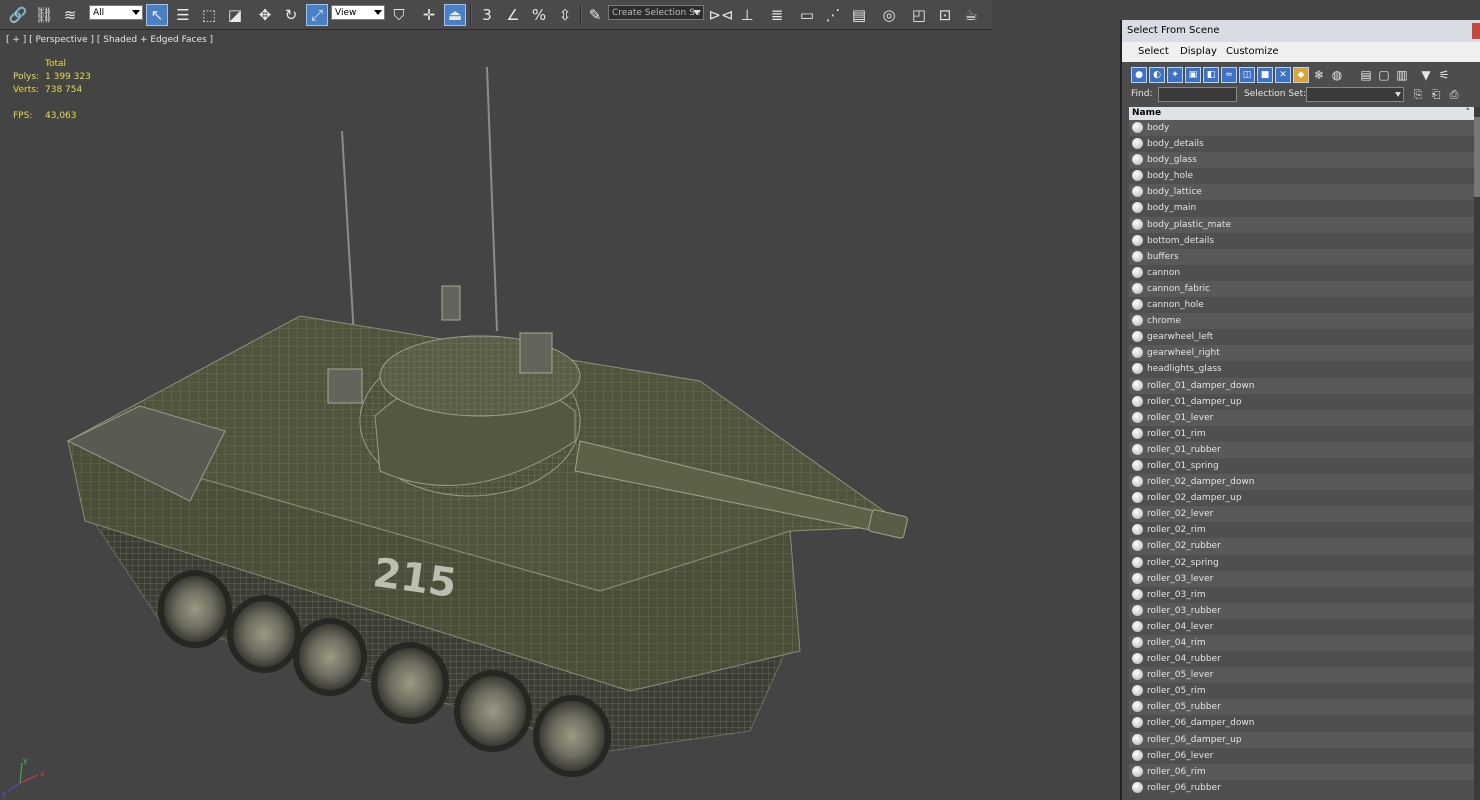 The width and height of the screenshot is (1480, 800). Describe the element at coordinates (1301, 610) in the screenshot. I see `list-item: roller_03_rubber` at that location.